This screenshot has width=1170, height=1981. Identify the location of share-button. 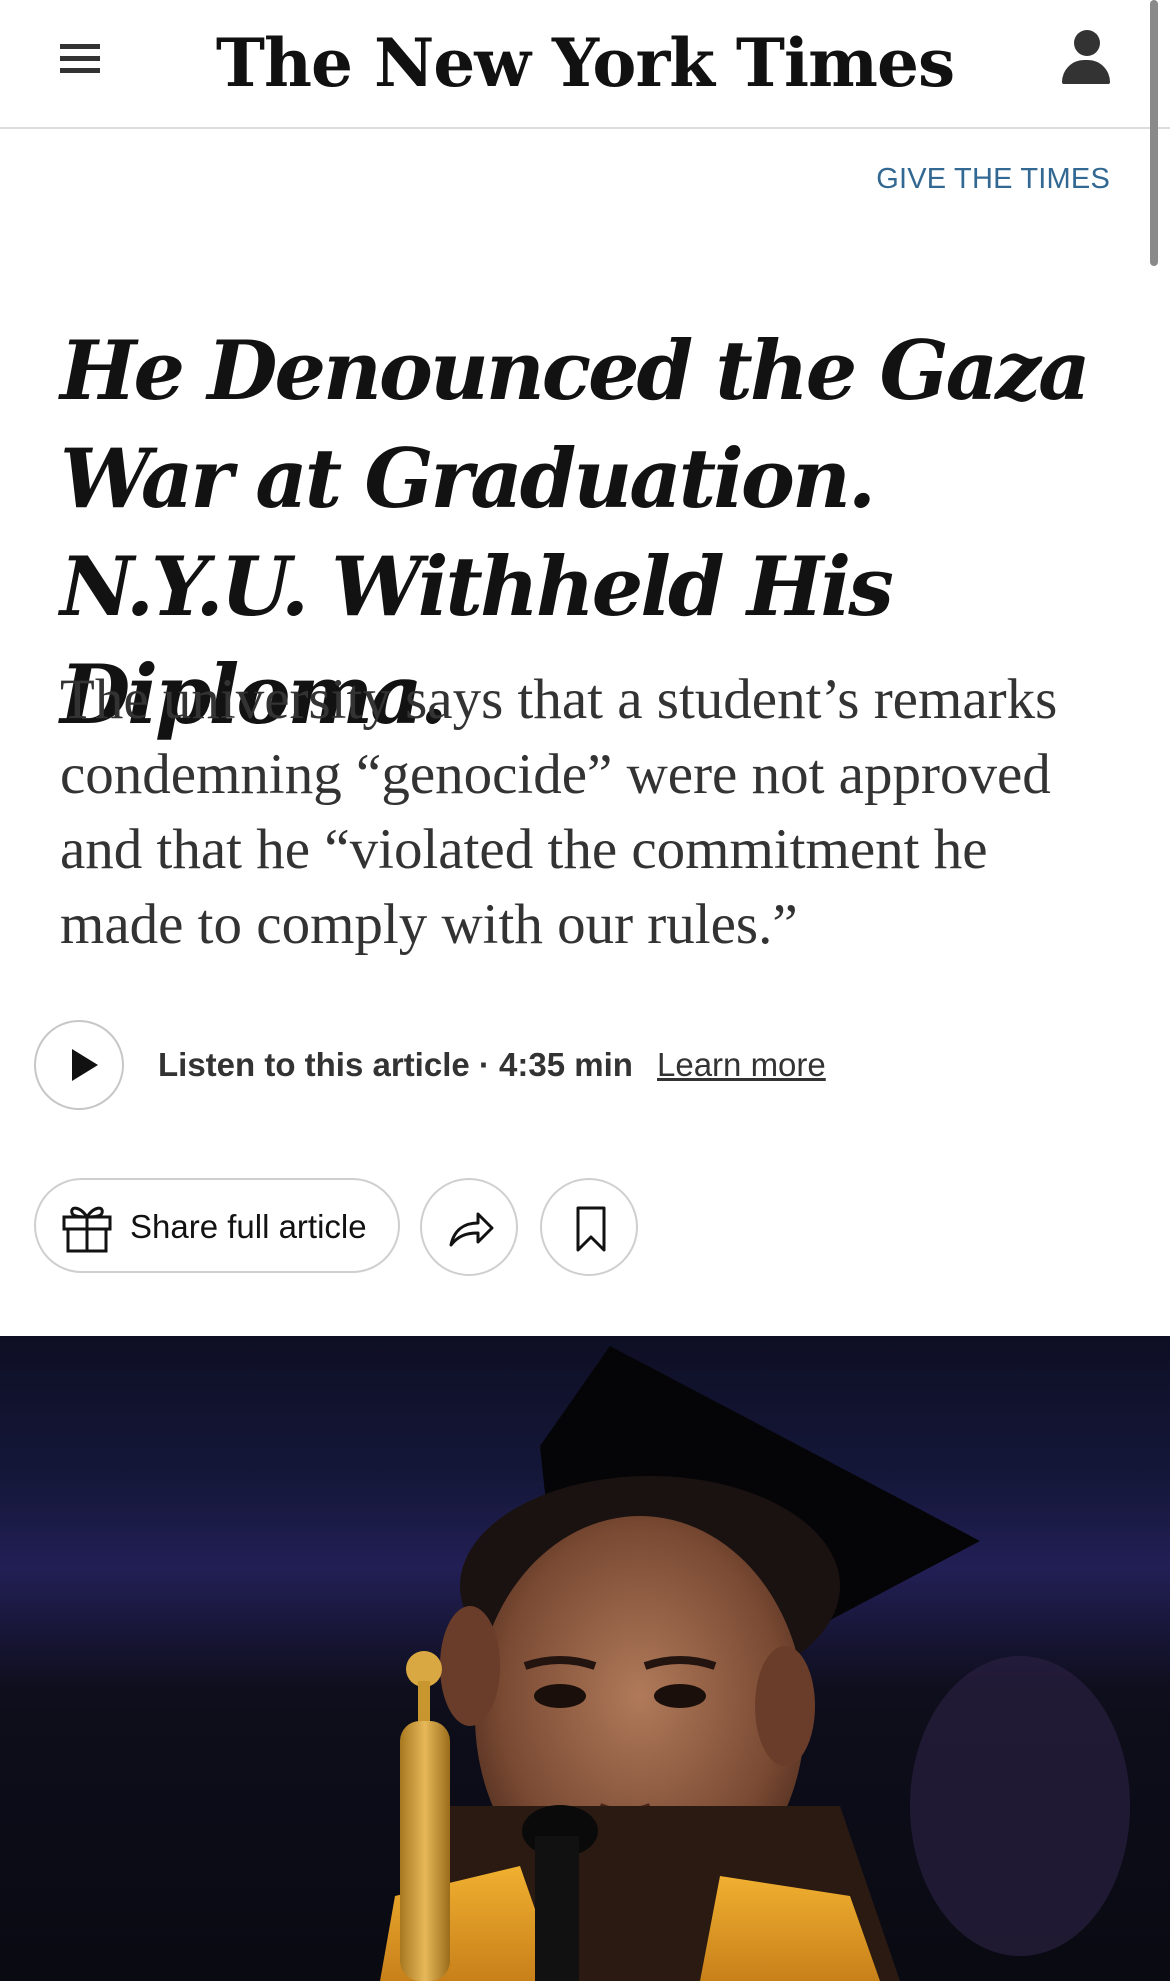
(469, 1227).